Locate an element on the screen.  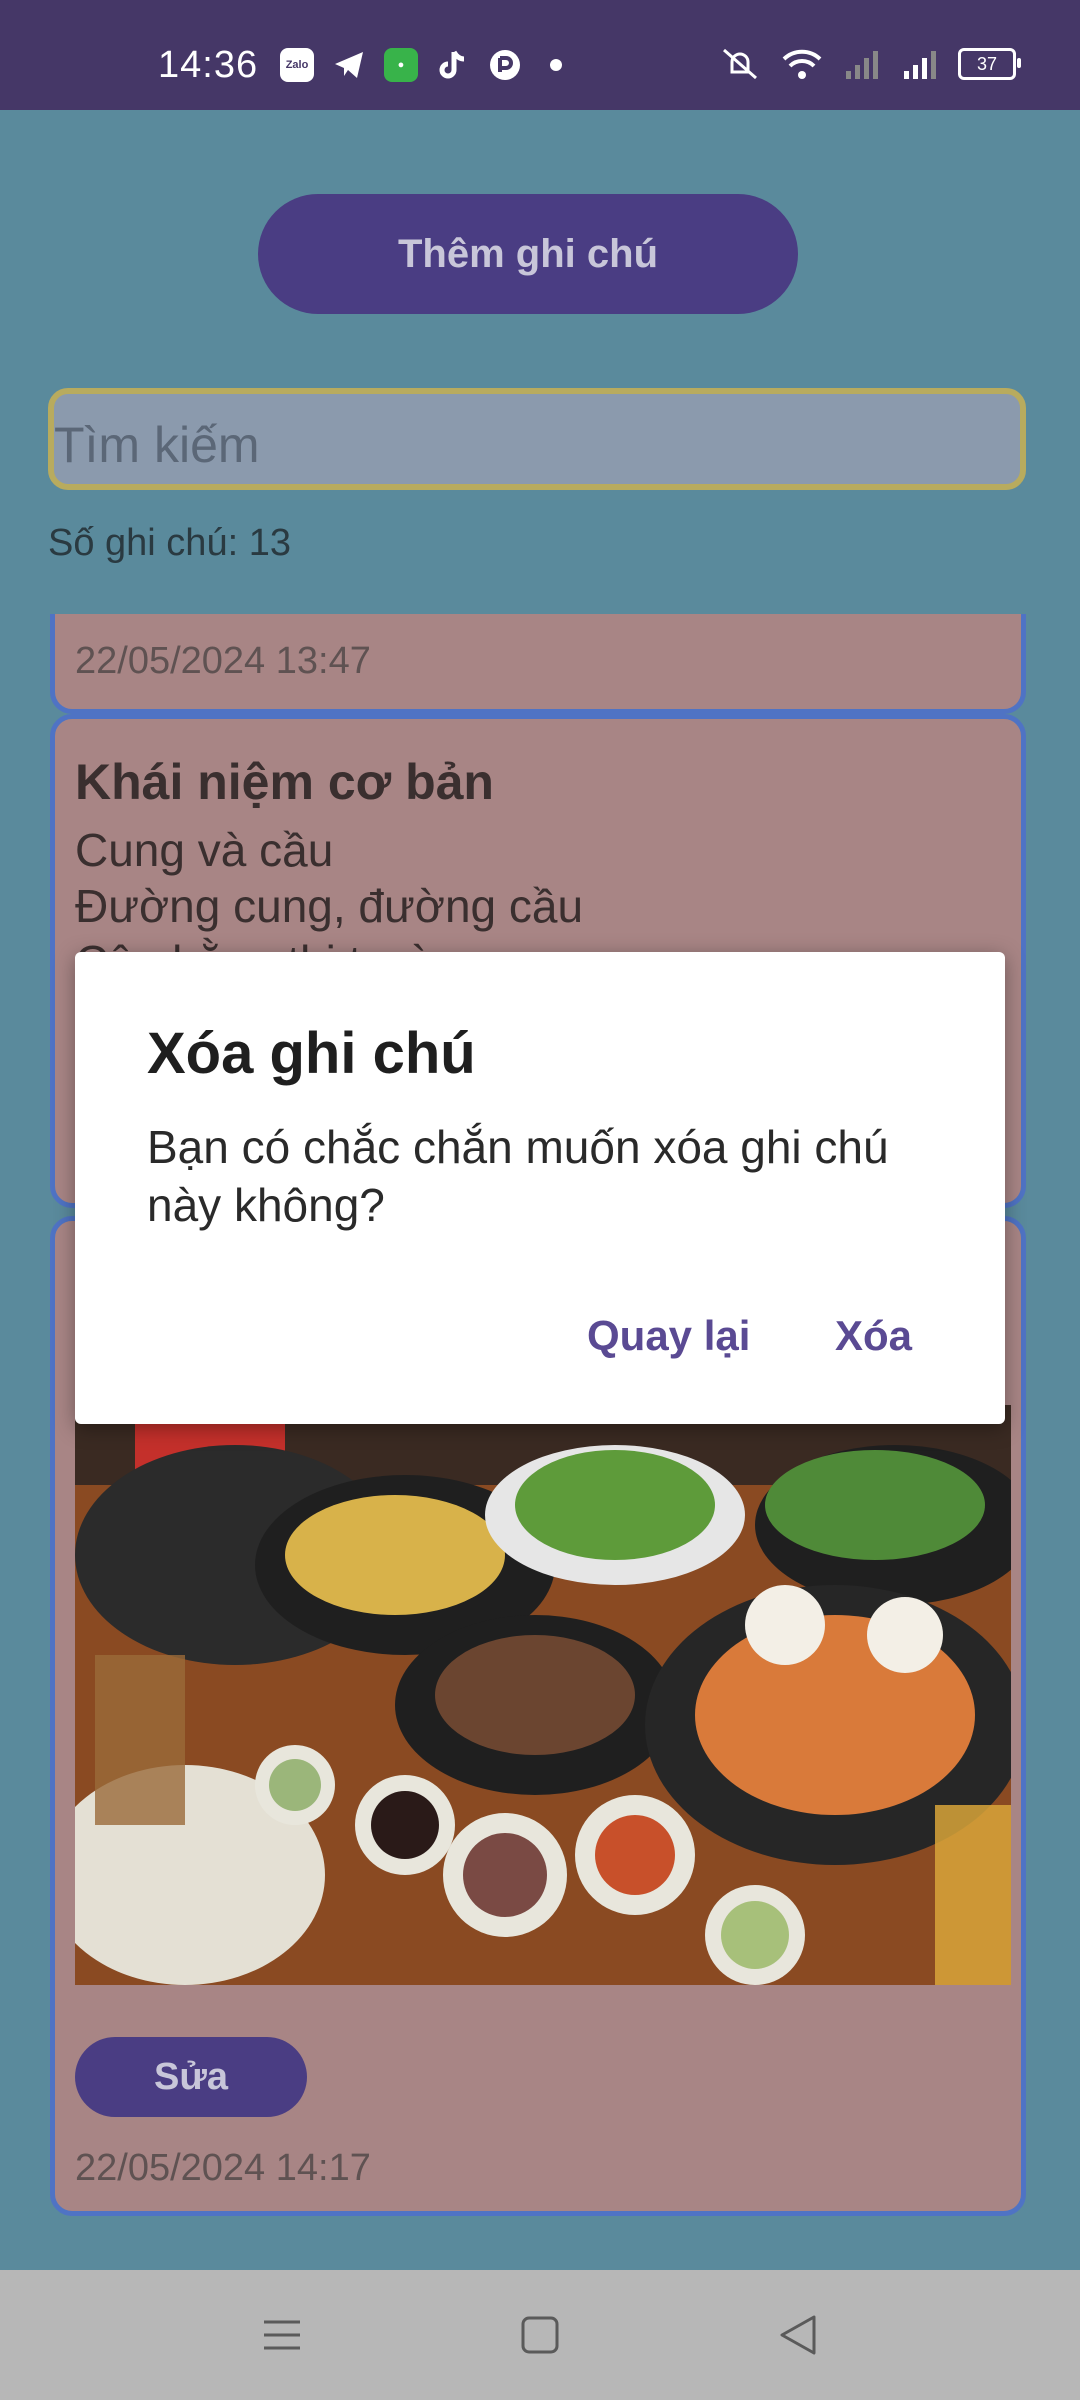
notification-icons: Zalo ● is located at coordinates (421, 65).